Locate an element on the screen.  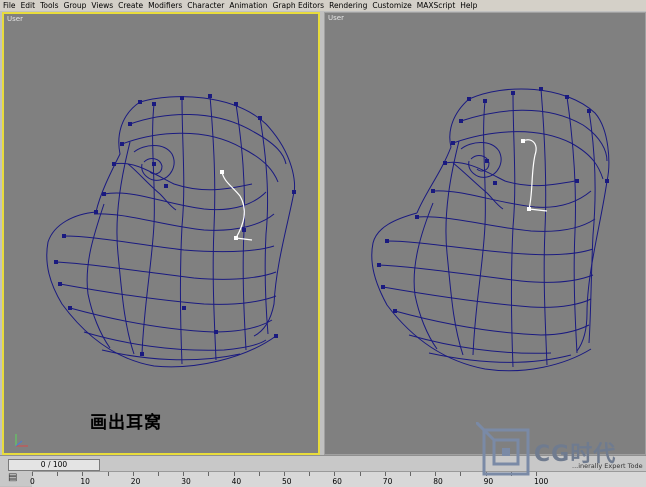
menu-modifiers: Modifiers is located at coordinates (165, 5).